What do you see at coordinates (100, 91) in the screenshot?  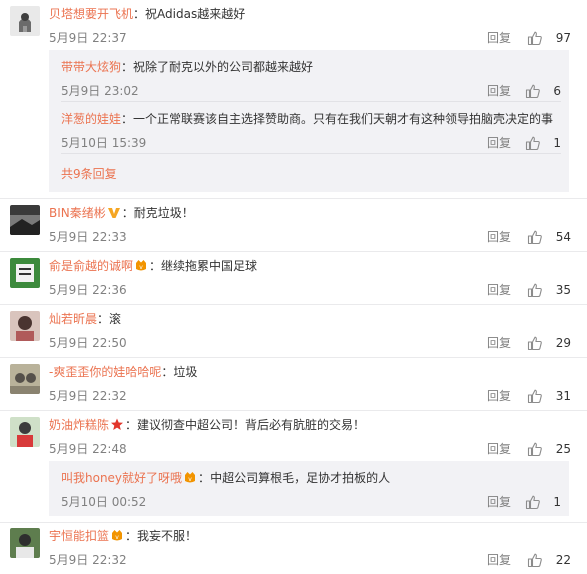 I see `comment-time: 5月9日 23:02` at bounding box center [100, 91].